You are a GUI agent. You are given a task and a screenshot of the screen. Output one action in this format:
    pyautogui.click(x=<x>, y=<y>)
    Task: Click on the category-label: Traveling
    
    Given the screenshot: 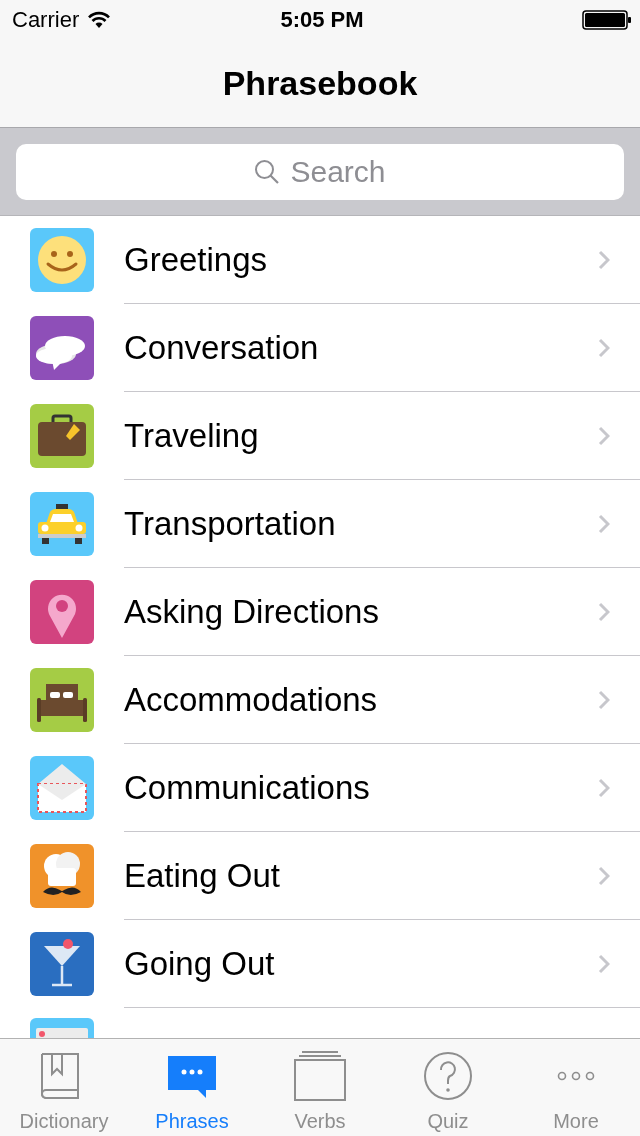 What is the action you would take?
    pyautogui.click(x=191, y=435)
    